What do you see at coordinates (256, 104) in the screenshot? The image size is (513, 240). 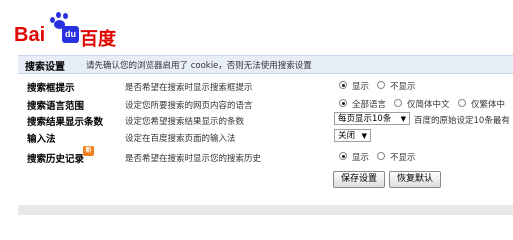 I see `setting-row-language: 搜索语言范围 设定您所要搜索的网页内容的语言 全部语言 仅简体中文 仅繁体中` at bounding box center [256, 104].